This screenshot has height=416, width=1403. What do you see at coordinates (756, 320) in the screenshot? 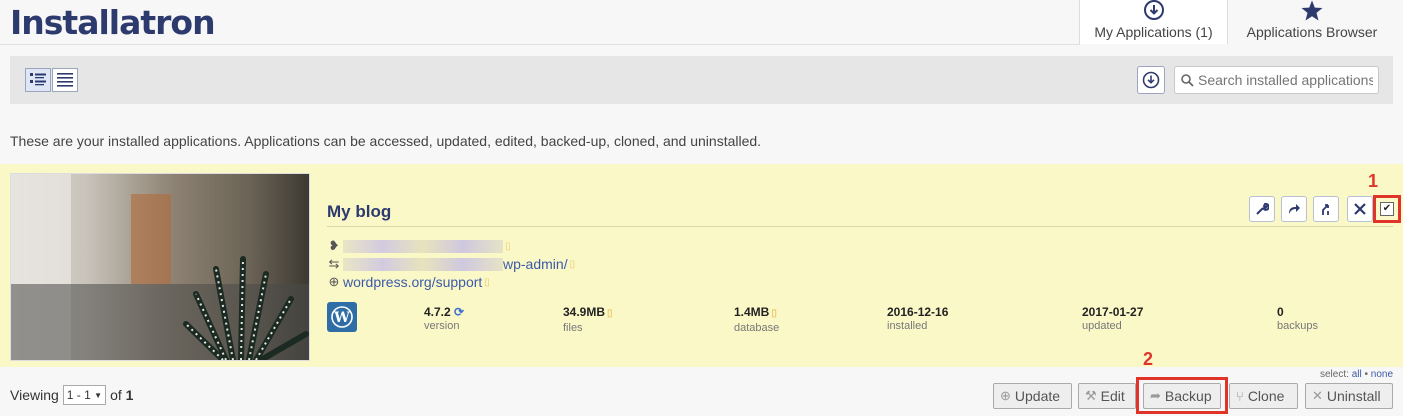
I see `stat-database: 1.4MB ▯ database` at bounding box center [756, 320].